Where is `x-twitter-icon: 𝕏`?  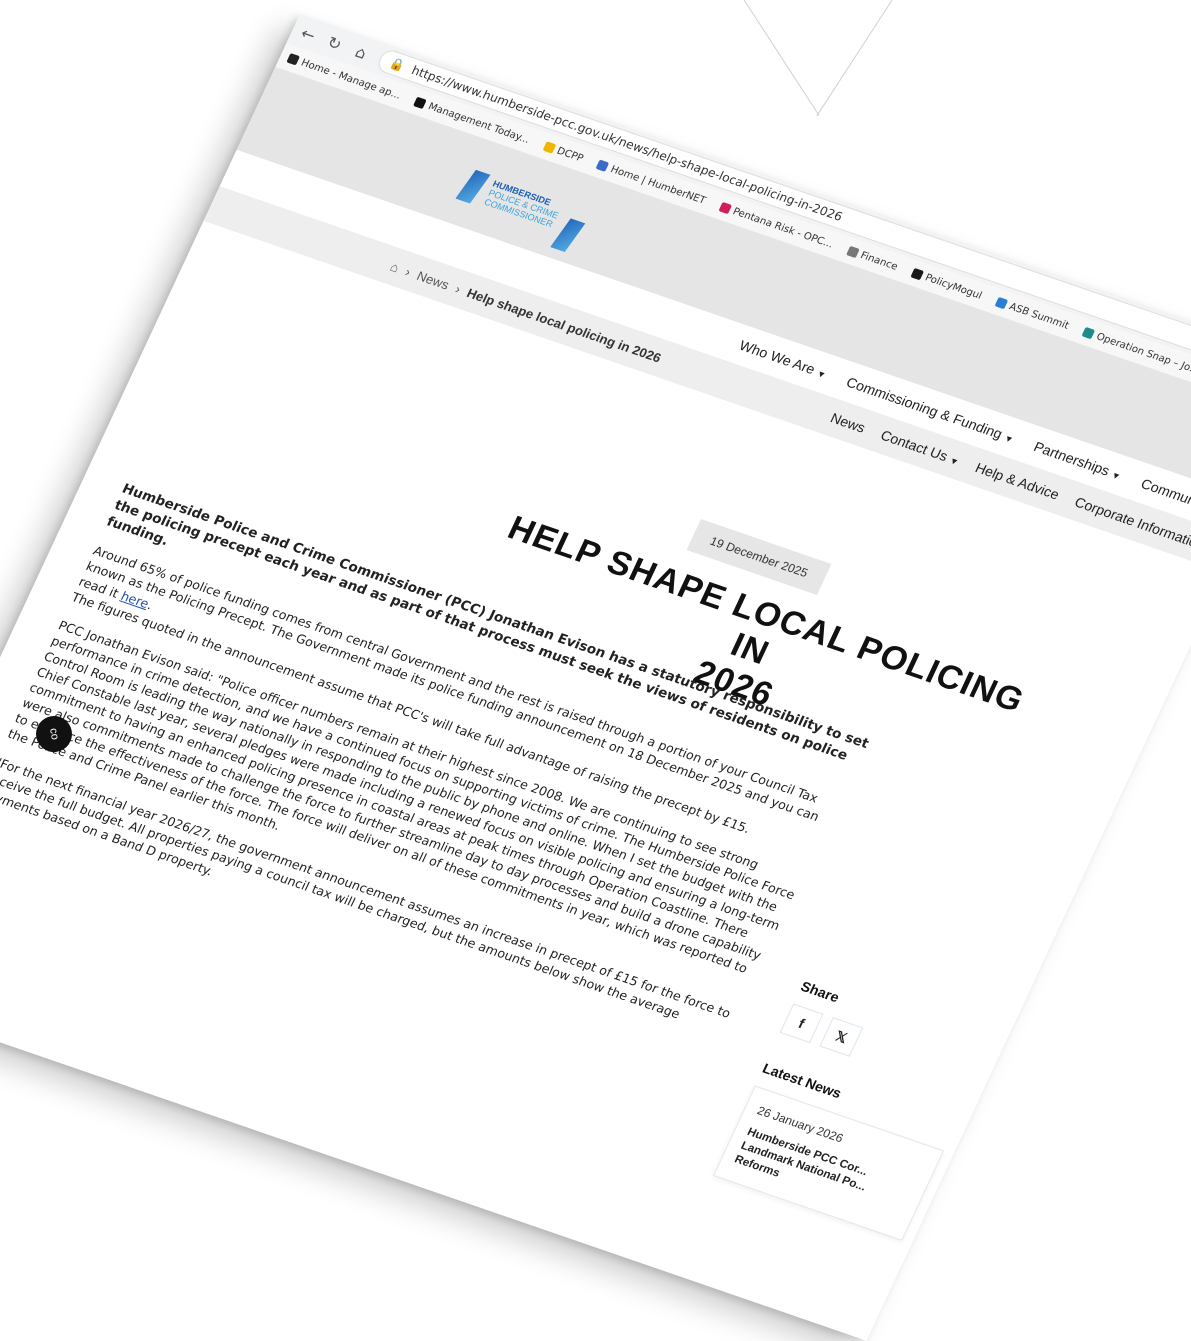
x-twitter-icon: 𝕏 is located at coordinates (841, 1037).